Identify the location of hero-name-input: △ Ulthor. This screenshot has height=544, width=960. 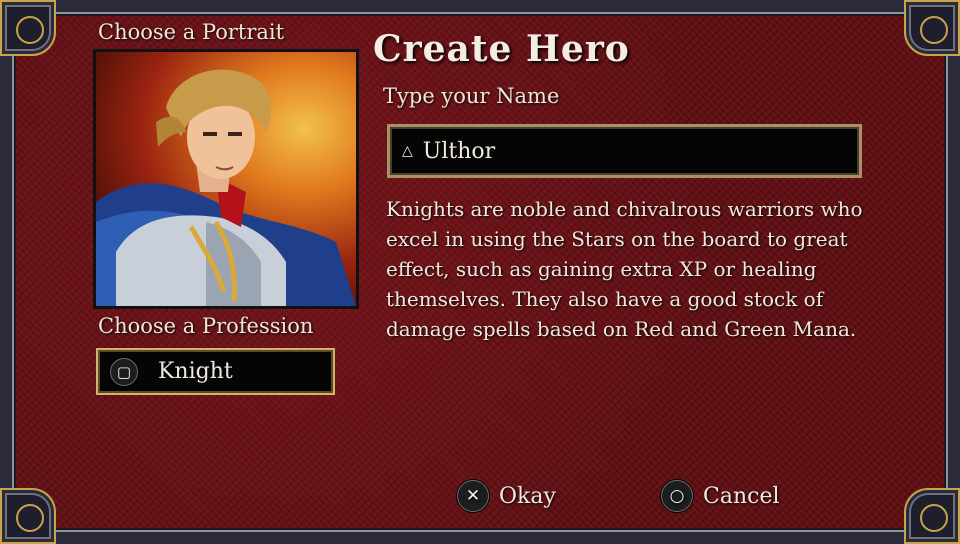
(624, 151).